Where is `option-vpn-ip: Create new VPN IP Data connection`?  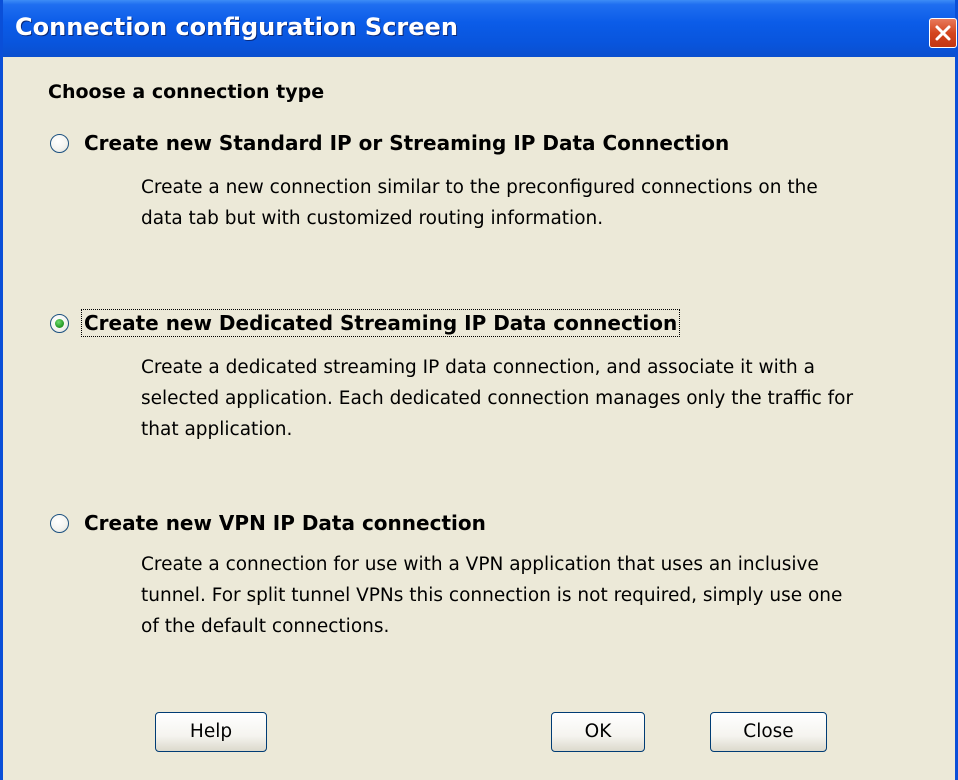
option-vpn-ip: Create new VPN IP Data connection is located at coordinates (269, 523).